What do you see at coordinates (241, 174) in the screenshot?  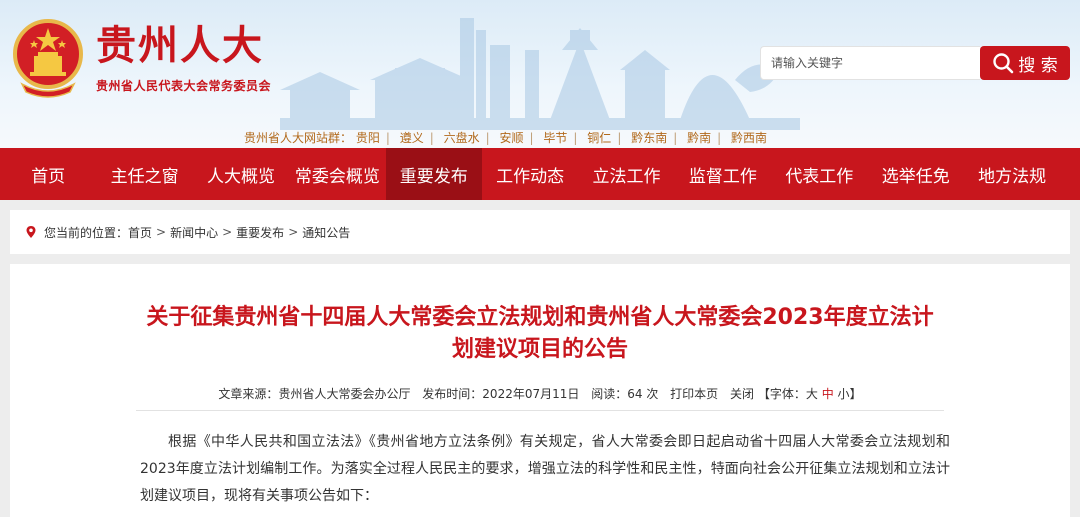 I see `nav-item-npc-overview: 人大概览` at bounding box center [241, 174].